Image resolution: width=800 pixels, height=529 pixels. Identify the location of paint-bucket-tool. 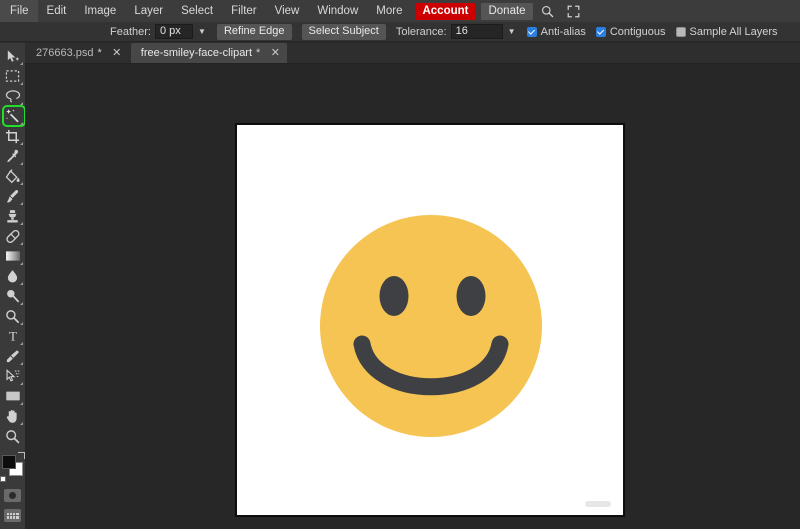
(12, 176).